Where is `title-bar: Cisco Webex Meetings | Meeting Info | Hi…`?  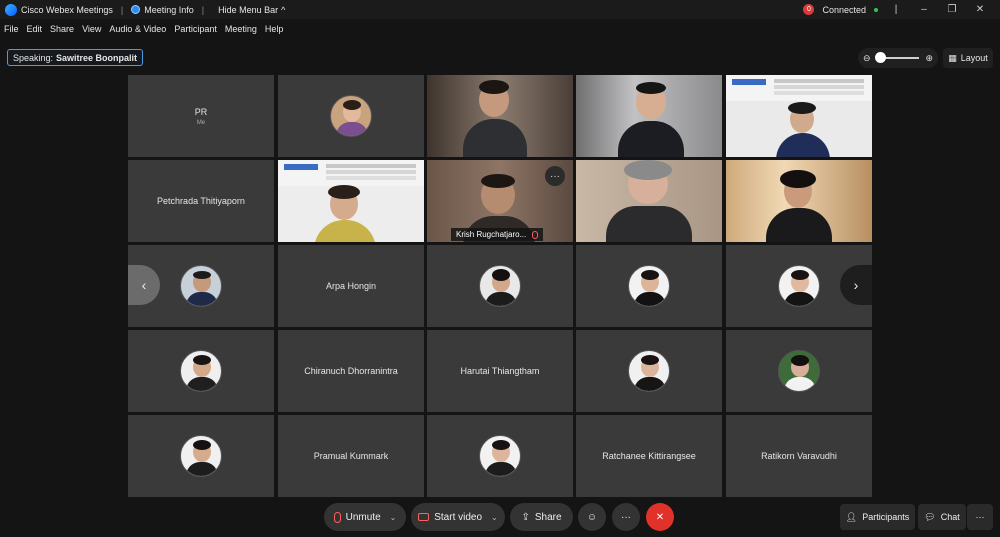 title-bar: Cisco Webex Meetings | Meeting Info | Hi… is located at coordinates (500, 9).